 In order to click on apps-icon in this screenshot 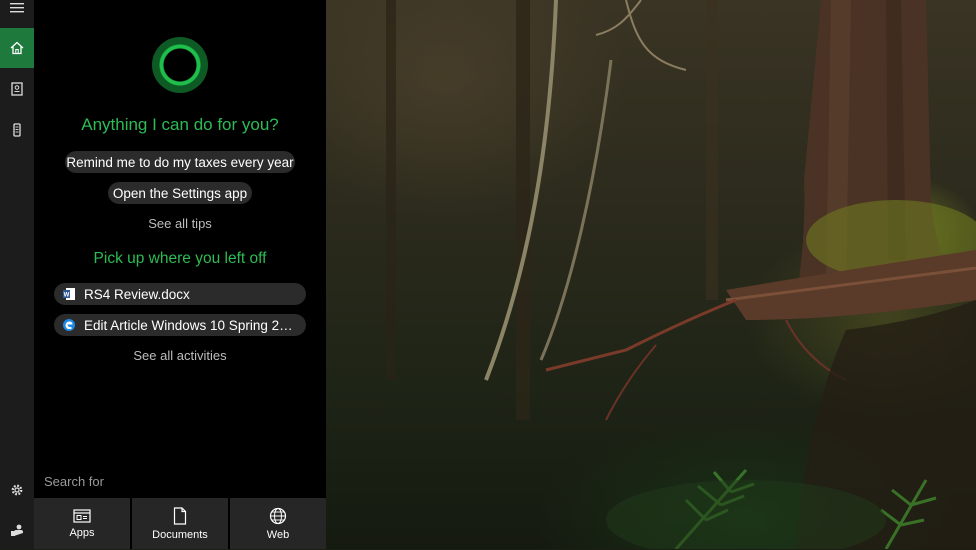, I will do `click(82, 515)`.